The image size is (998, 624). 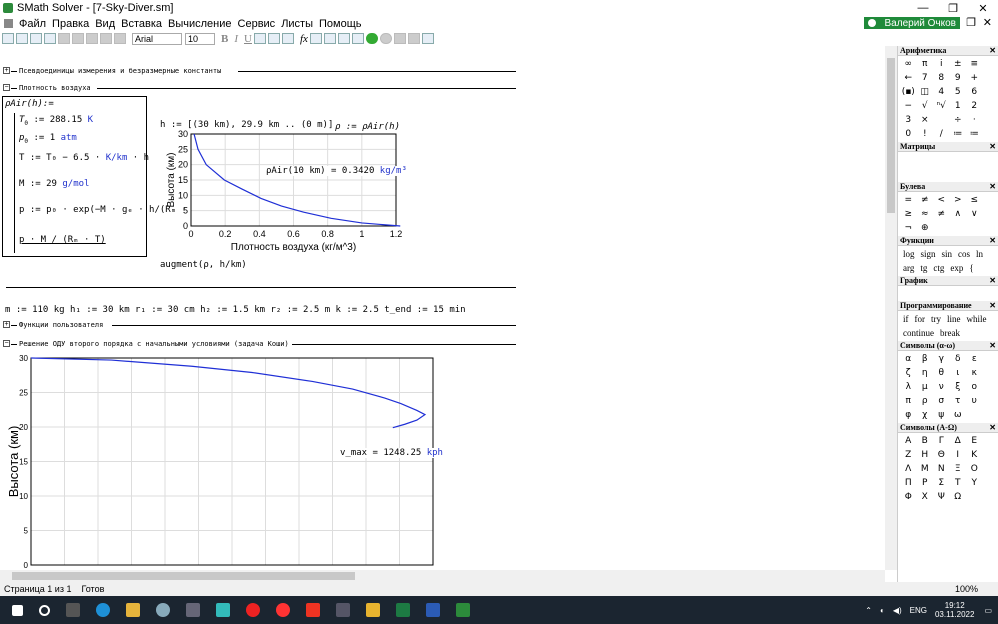 I want to click on arith-key: √, so click(x=925, y=106).